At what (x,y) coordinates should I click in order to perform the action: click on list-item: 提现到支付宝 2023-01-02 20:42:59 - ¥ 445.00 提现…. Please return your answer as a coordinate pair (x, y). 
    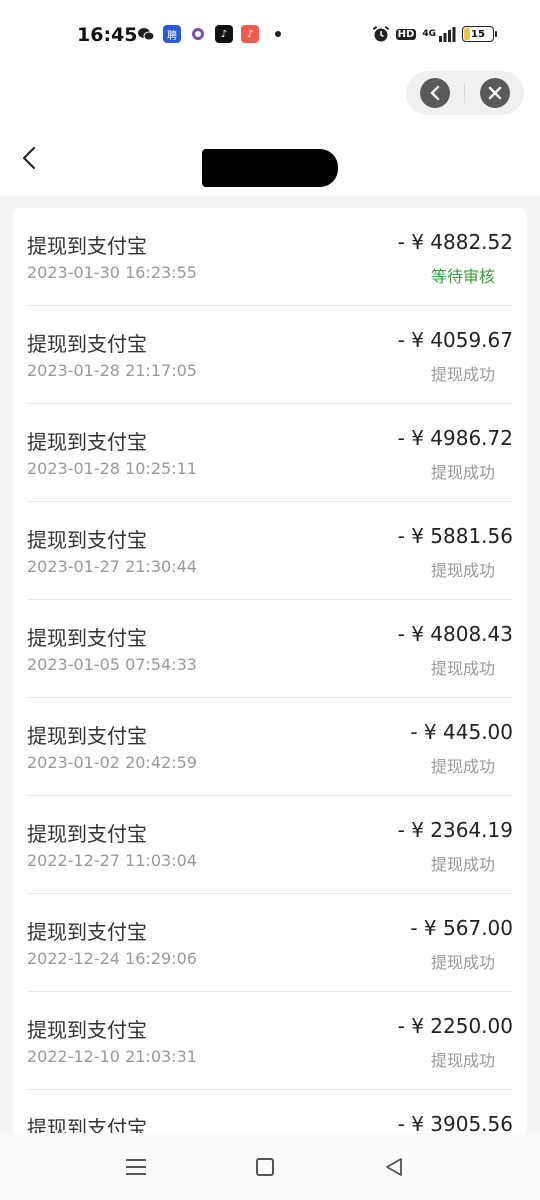
    Looking at the image, I should click on (270, 747).